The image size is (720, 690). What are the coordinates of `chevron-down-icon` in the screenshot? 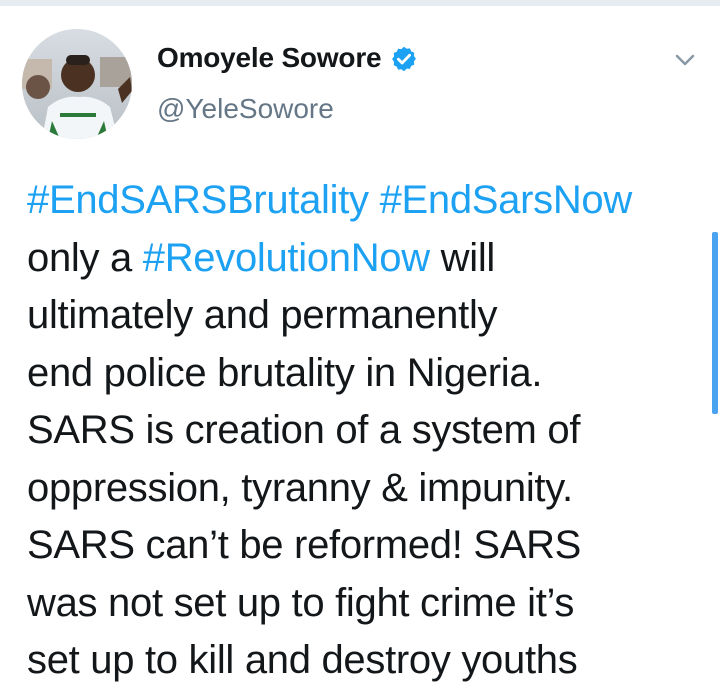 It's located at (685, 60).